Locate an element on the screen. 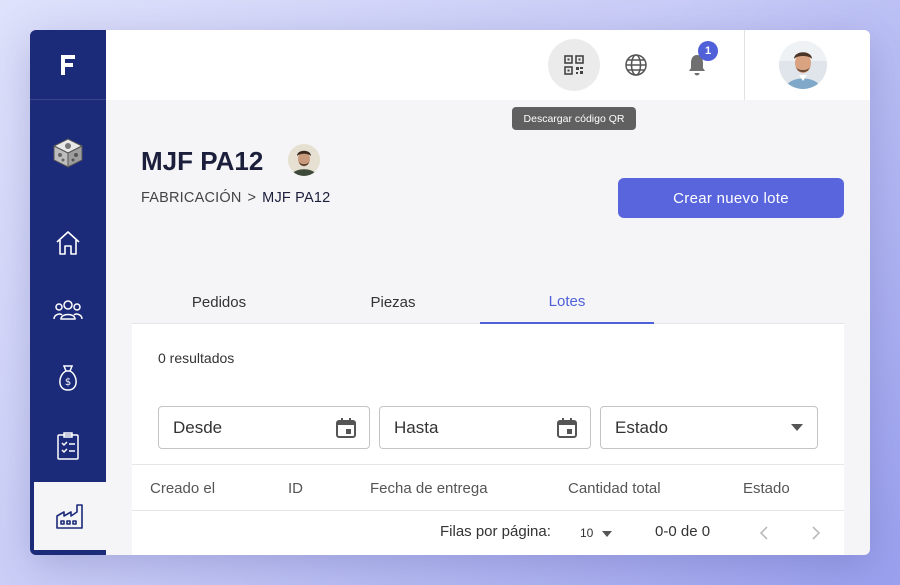  pagination: Filas por página: 10 0-0 de 0 is located at coordinates (488, 533).